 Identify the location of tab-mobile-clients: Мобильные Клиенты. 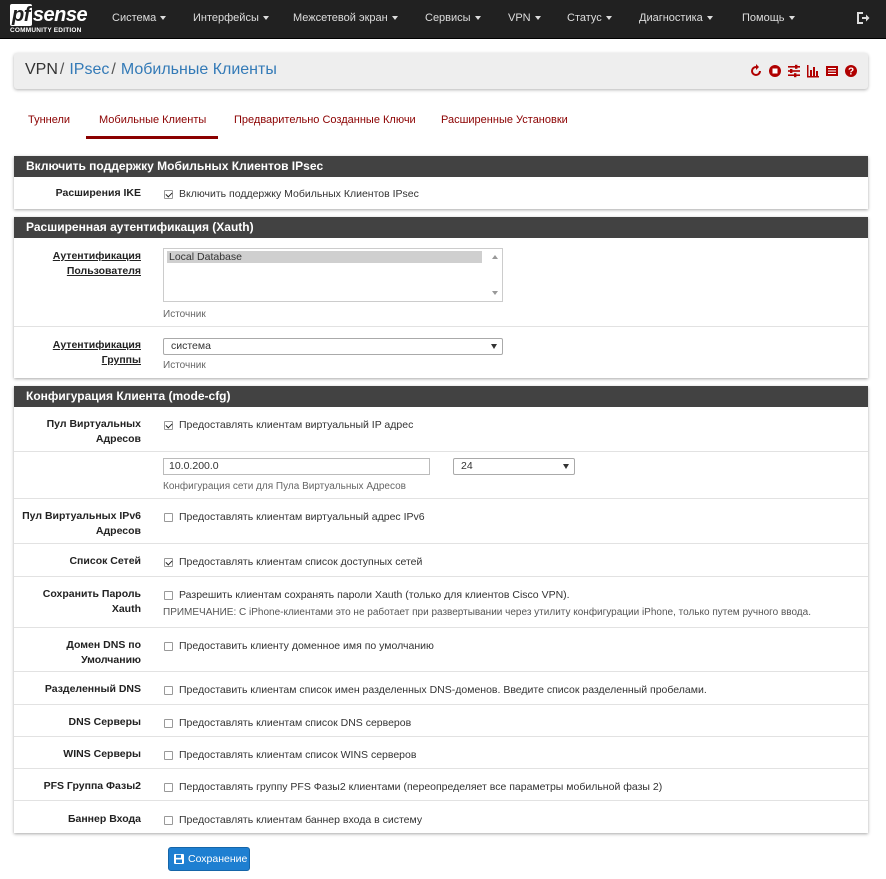
(152, 120).